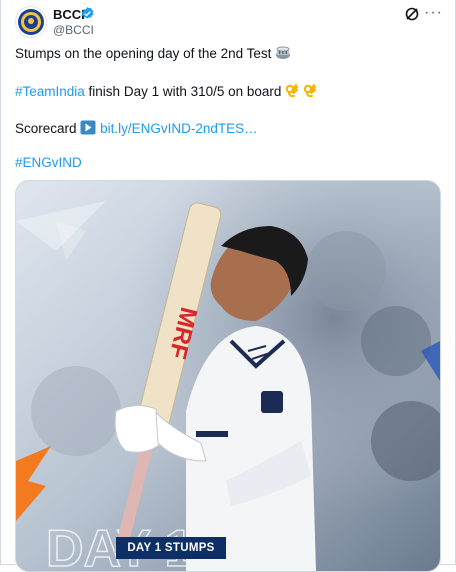 The width and height of the screenshot is (456, 572). What do you see at coordinates (73, 30) in the screenshot?
I see `author-handle: @BCCI` at bounding box center [73, 30].